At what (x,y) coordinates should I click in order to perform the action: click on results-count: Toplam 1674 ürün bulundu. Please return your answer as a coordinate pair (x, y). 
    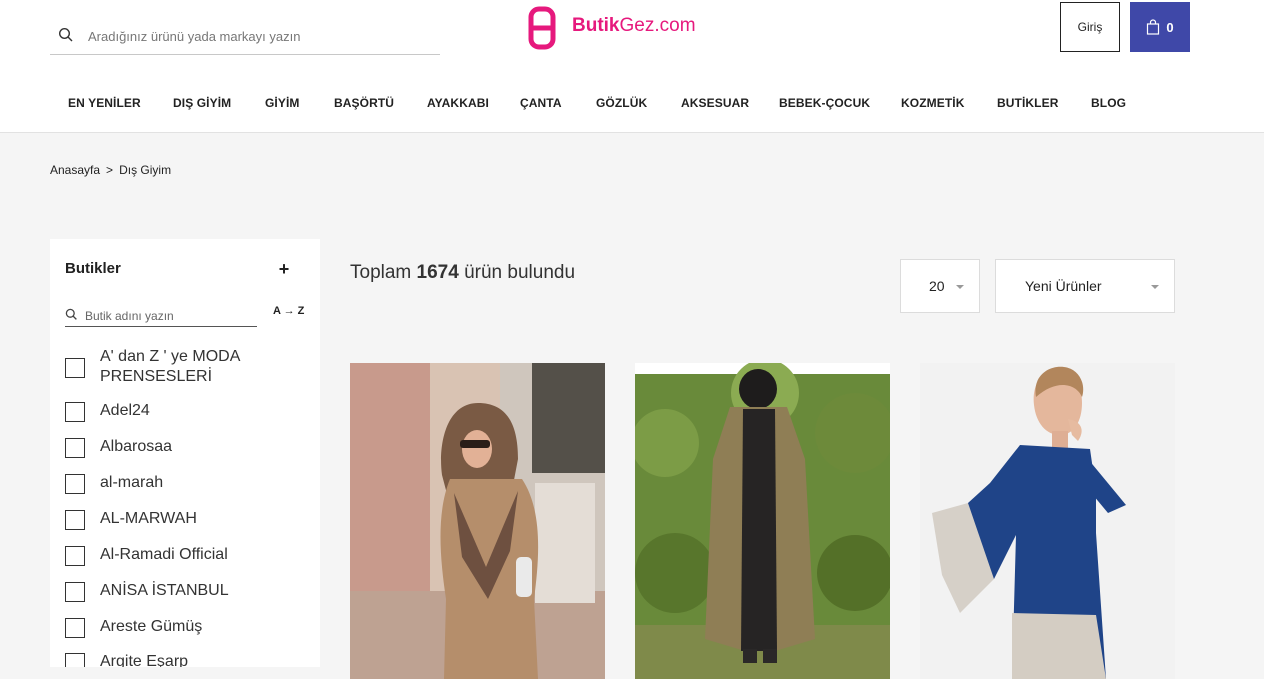
    Looking at the image, I should click on (462, 273).